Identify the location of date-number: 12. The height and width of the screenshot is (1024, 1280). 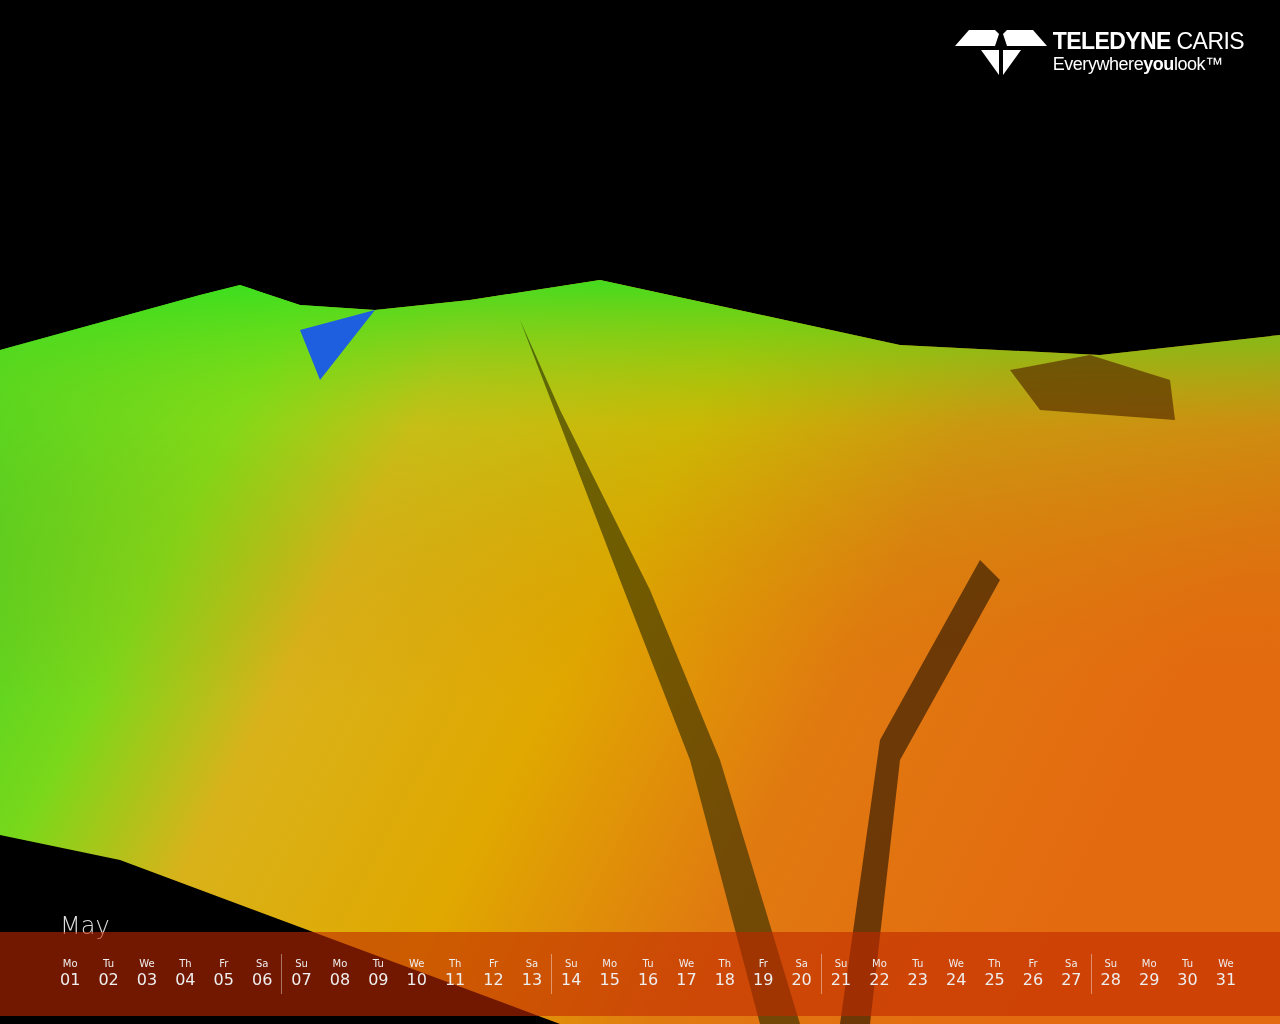
(493, 980).